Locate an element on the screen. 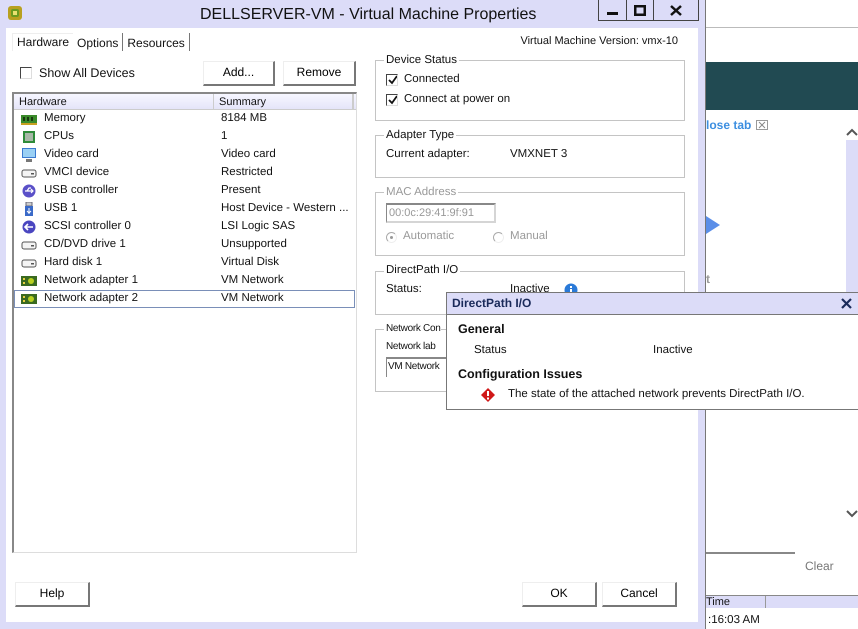 The height and width of the screenshot is (629, 858). device-summary: Virtual Disk is located at coordinates (250, 263).